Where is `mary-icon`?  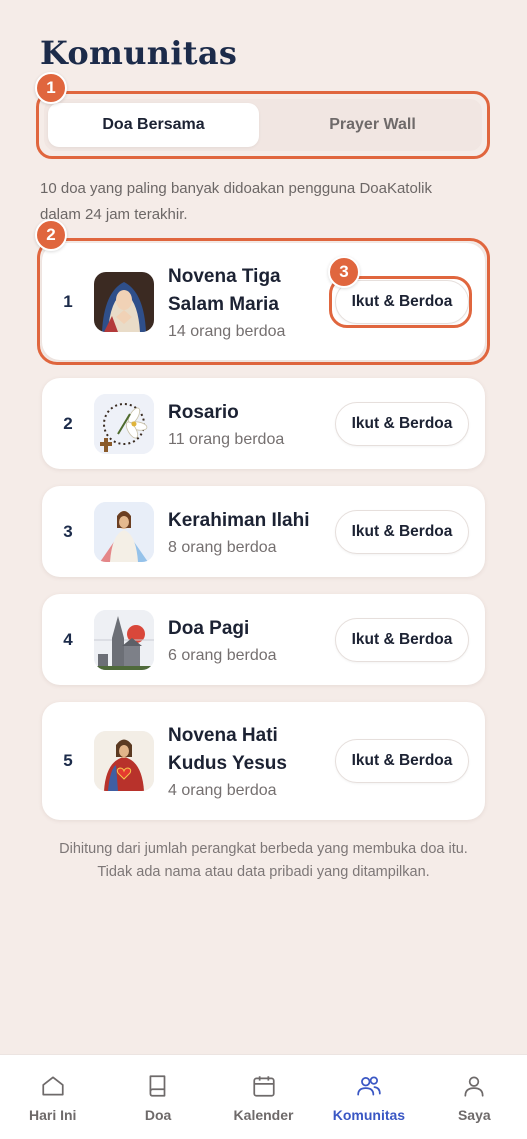
mary-icon is located at coordinates (124, 301).